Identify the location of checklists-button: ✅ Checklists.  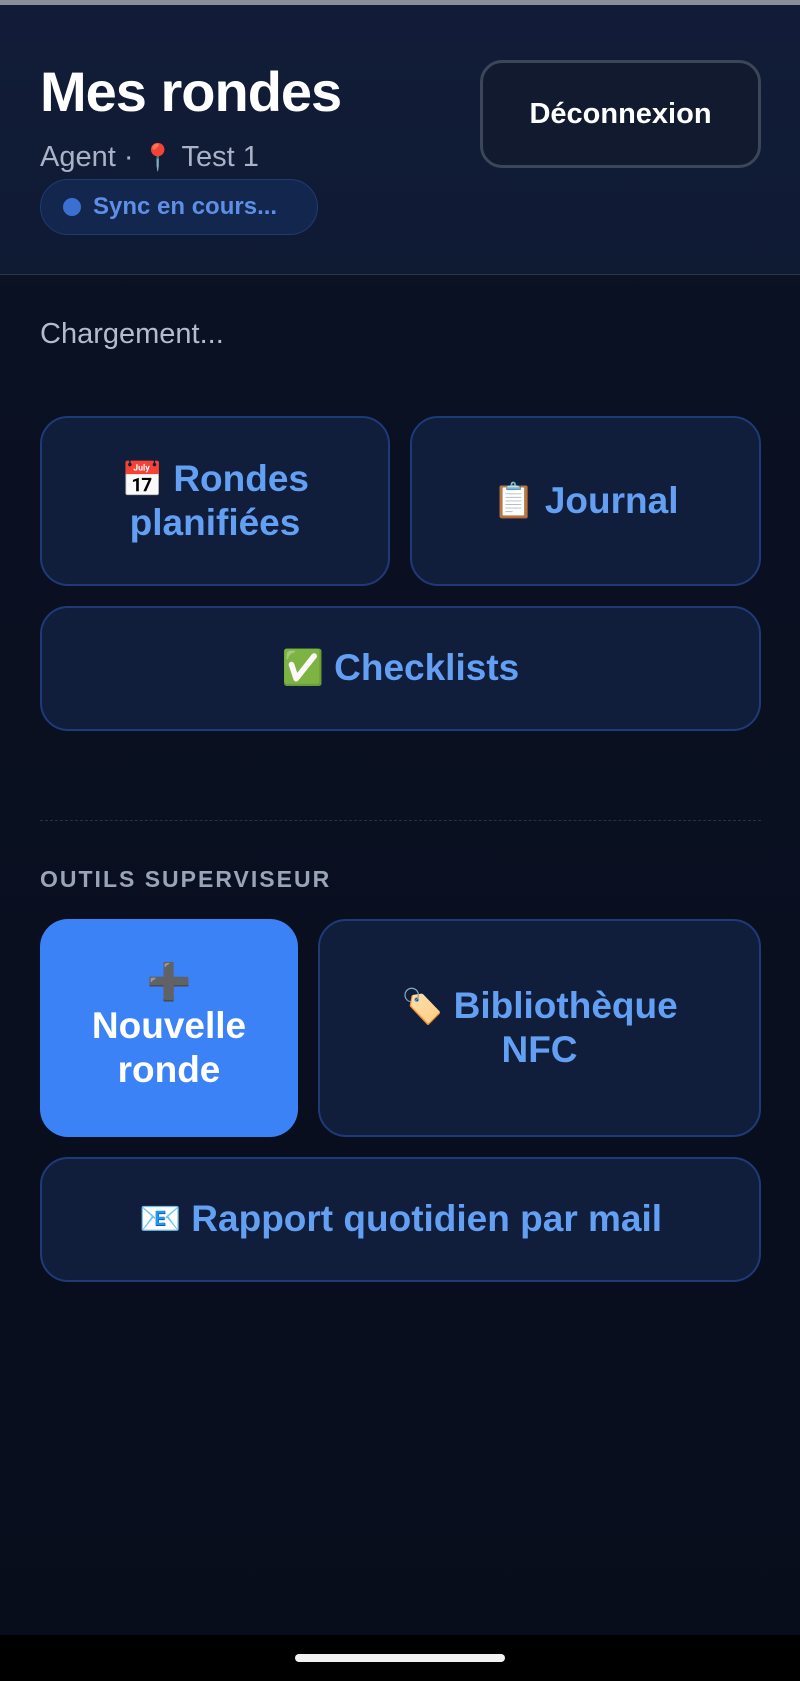
(400, 668).